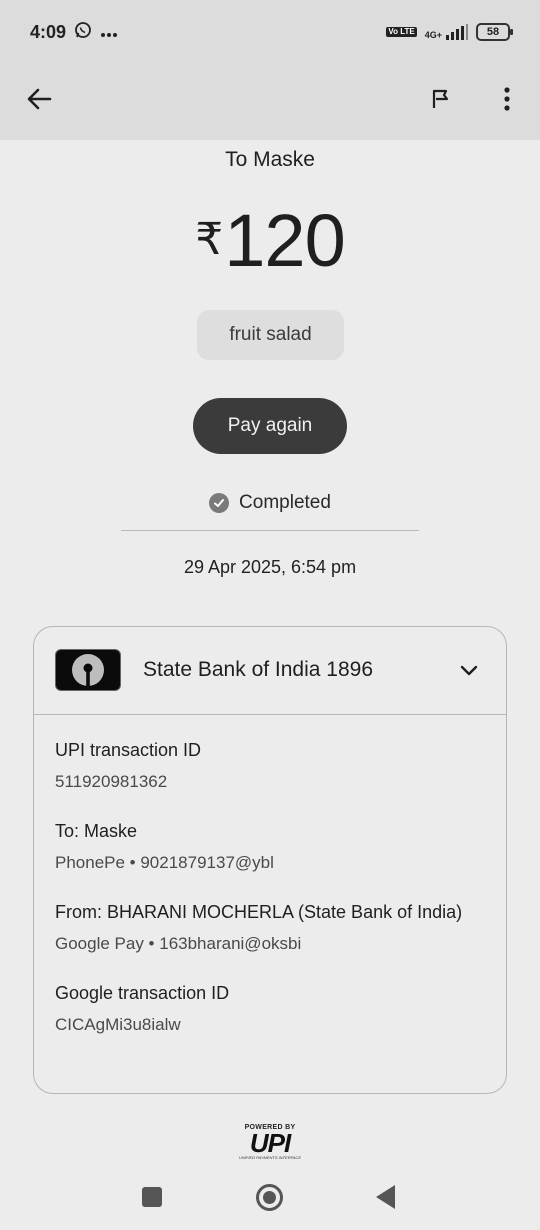 The width and height of the screenshot is (540, 1230). I want to click on battery-icon: 58, so click(494, 32).